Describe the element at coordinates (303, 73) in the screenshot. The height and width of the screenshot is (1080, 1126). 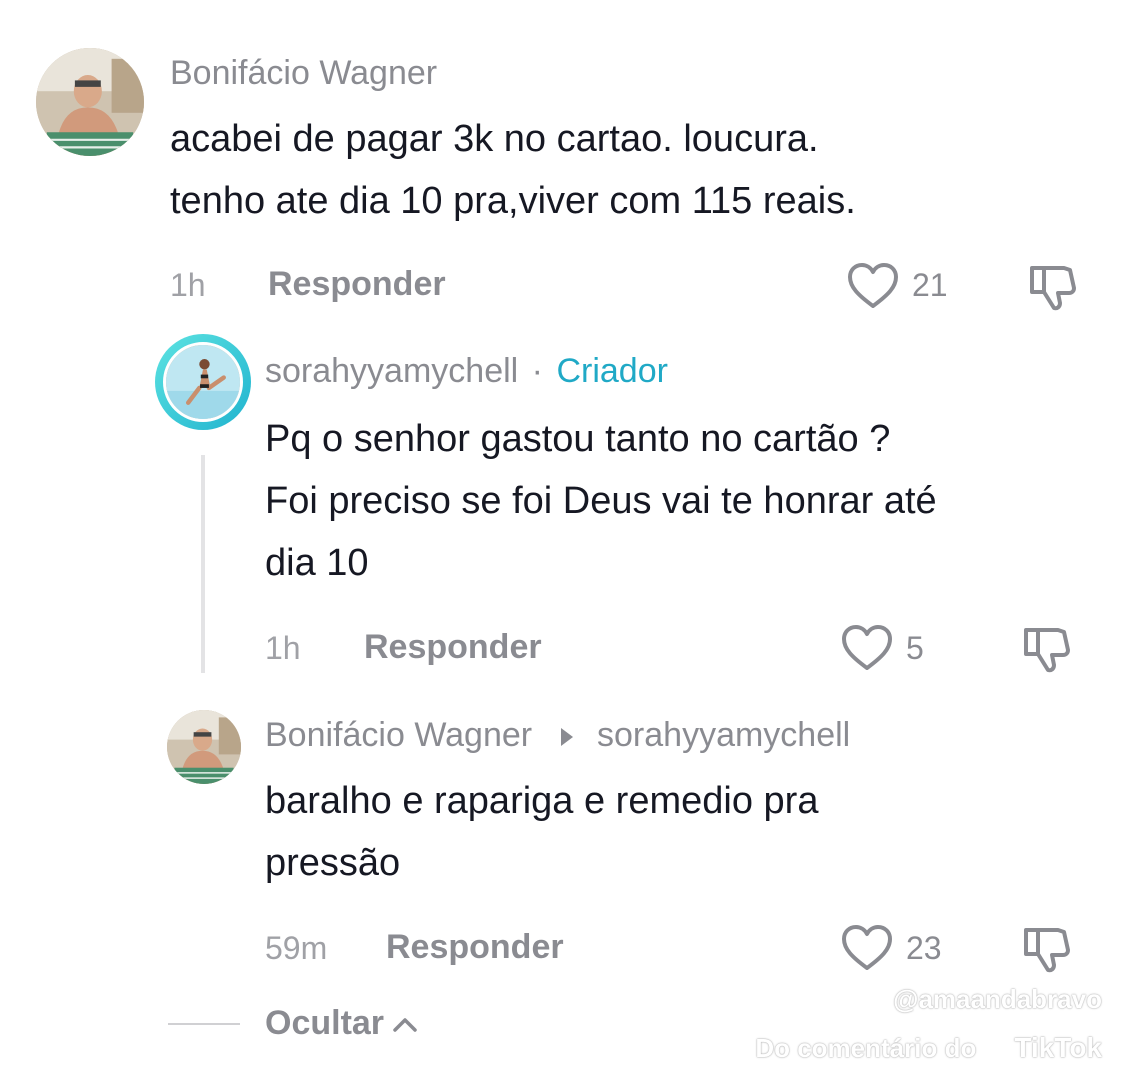
I see `comment-author: Bonifácio Wagner` at that location.